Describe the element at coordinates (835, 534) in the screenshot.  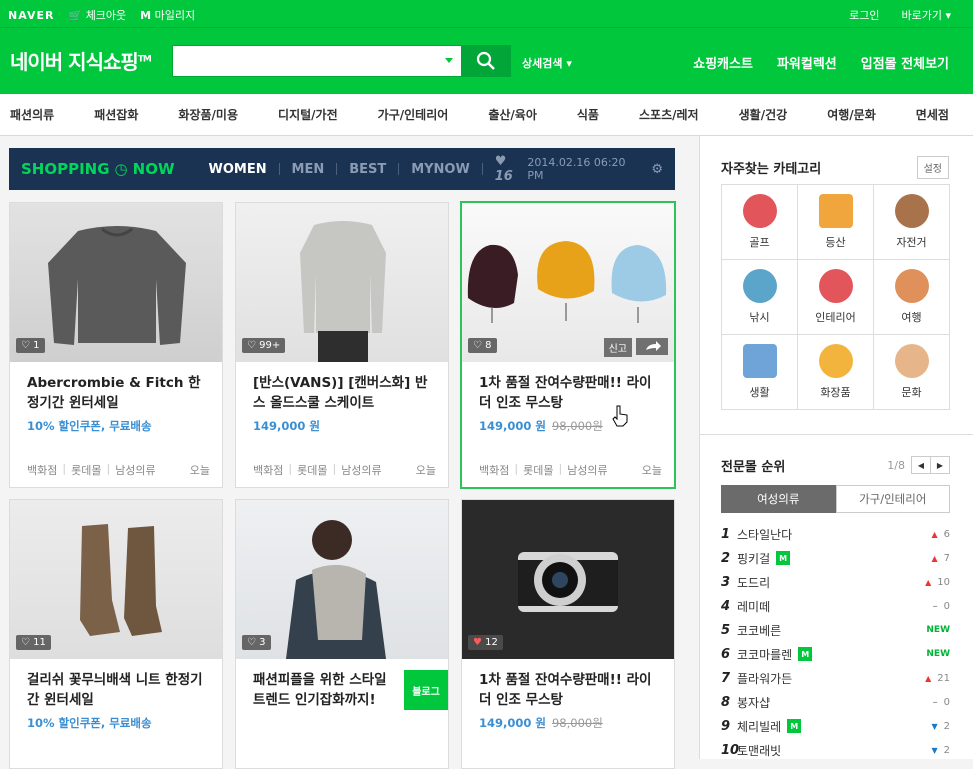
I see `ranking-row: 1 스타일난다 ▲ 6` at that location.